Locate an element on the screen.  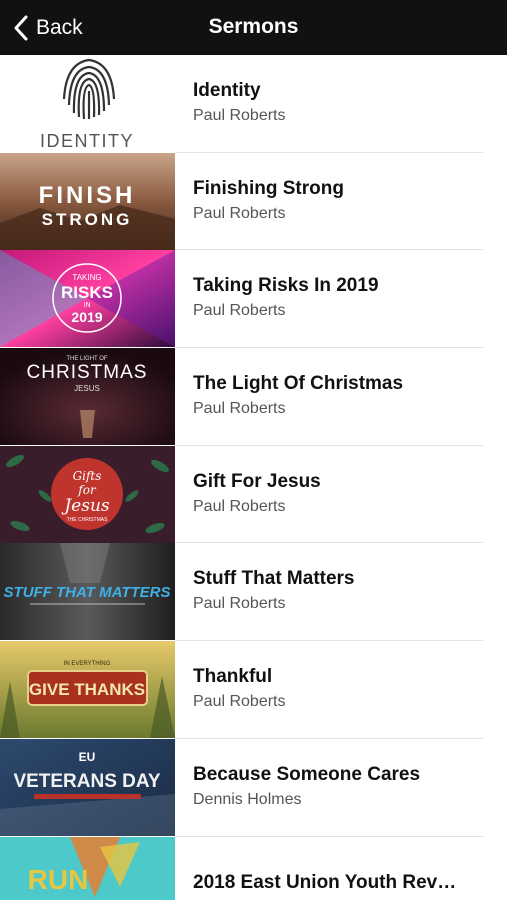
thumb-text-identity: IDENTITY is located at coordinates (87, 141).